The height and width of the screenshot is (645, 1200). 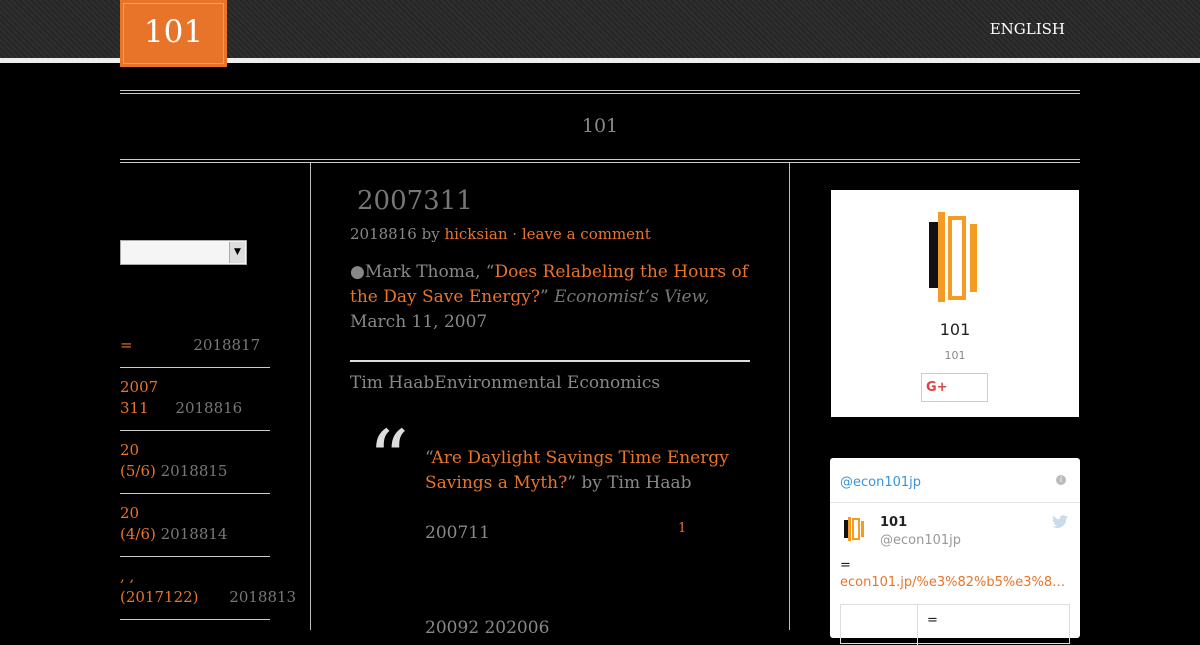 I want to click on post-paragraph-2: Tim HaabEnvironmental Economics, so click(x=505, y=383).